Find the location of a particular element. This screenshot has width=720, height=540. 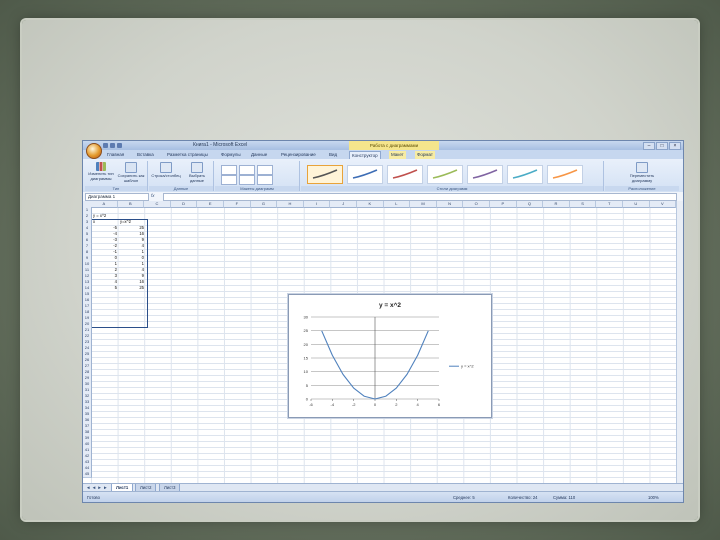

move-chart-button: Переместить диаграмму is located at coordinates (642, 172).